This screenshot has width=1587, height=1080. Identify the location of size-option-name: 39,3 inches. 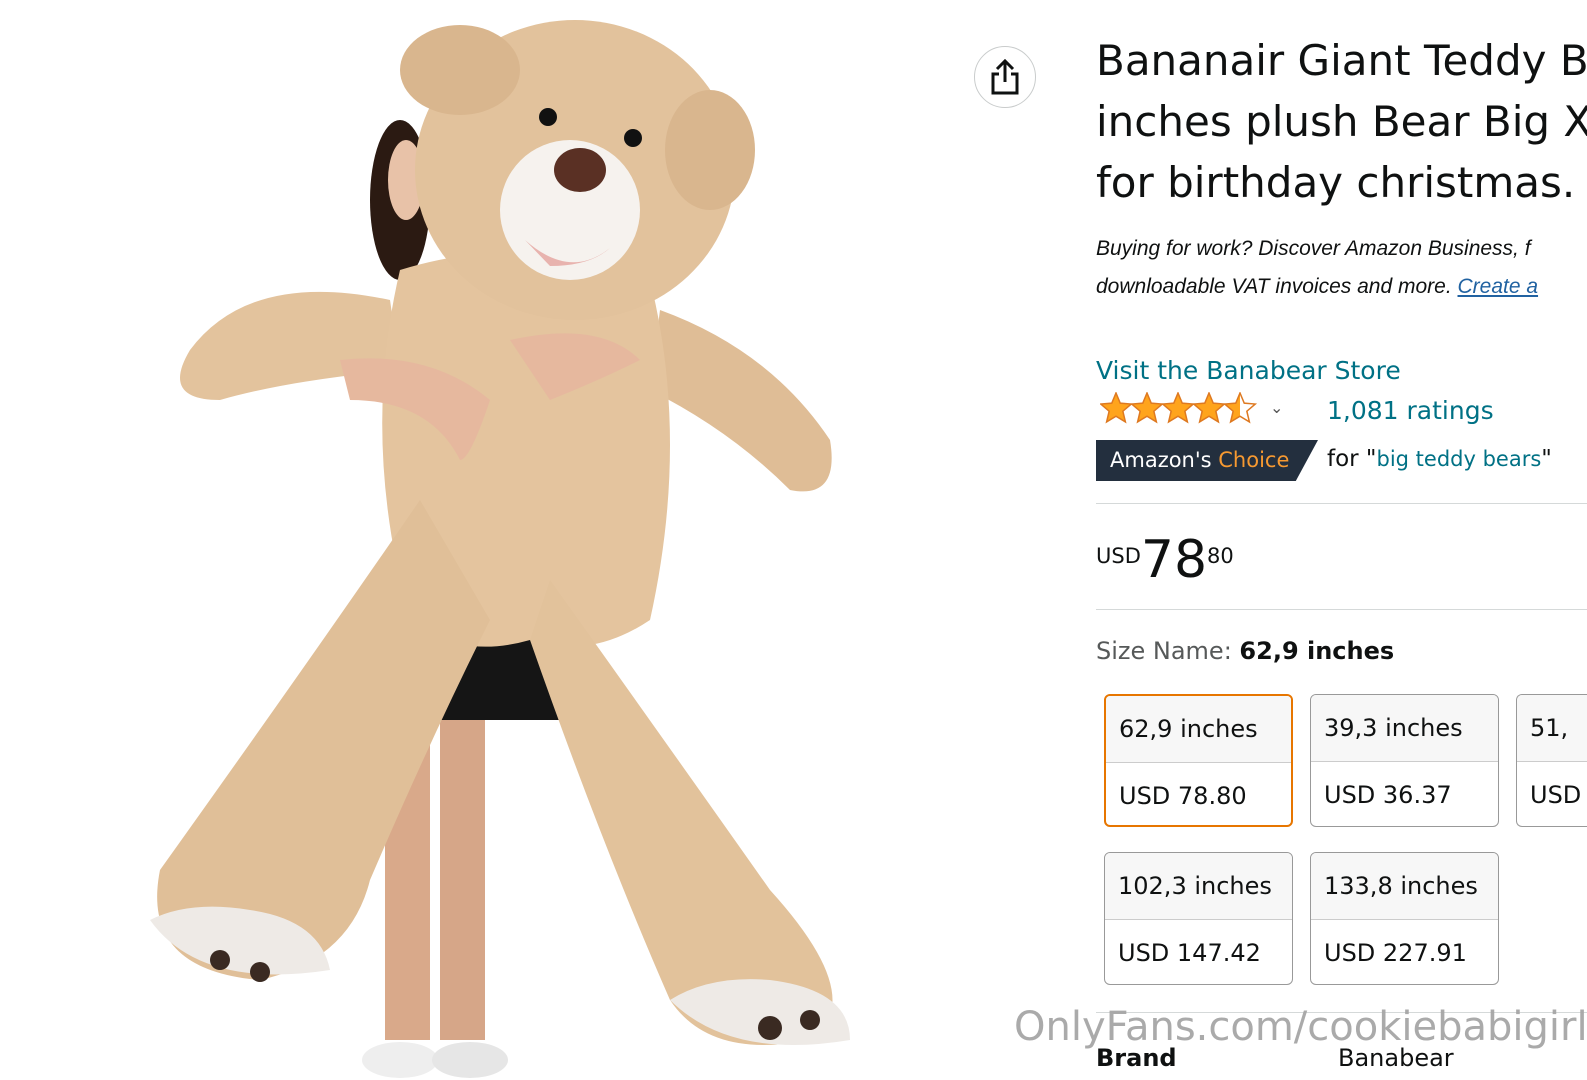
(1404, 728).